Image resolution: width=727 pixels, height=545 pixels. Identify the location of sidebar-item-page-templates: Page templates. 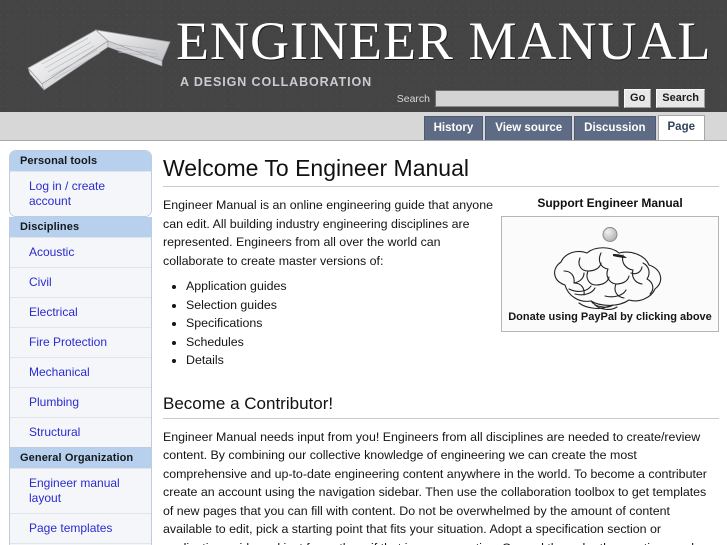
(80, 528).